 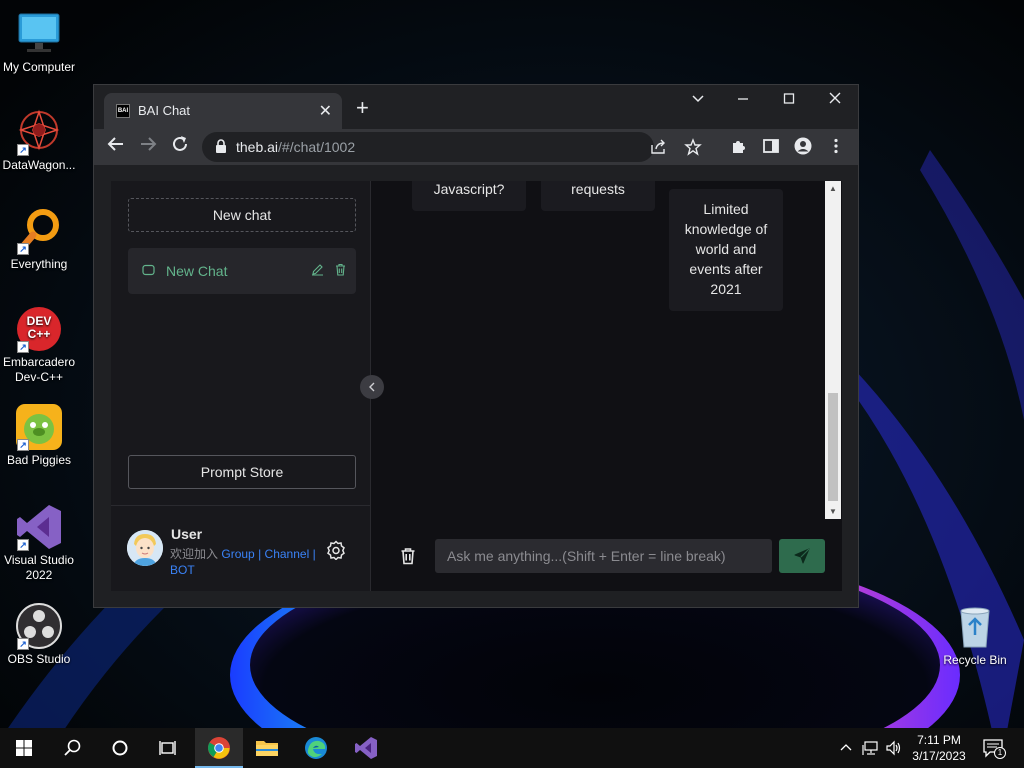 I want to click on lock-icon, so click(x=221, y=148).